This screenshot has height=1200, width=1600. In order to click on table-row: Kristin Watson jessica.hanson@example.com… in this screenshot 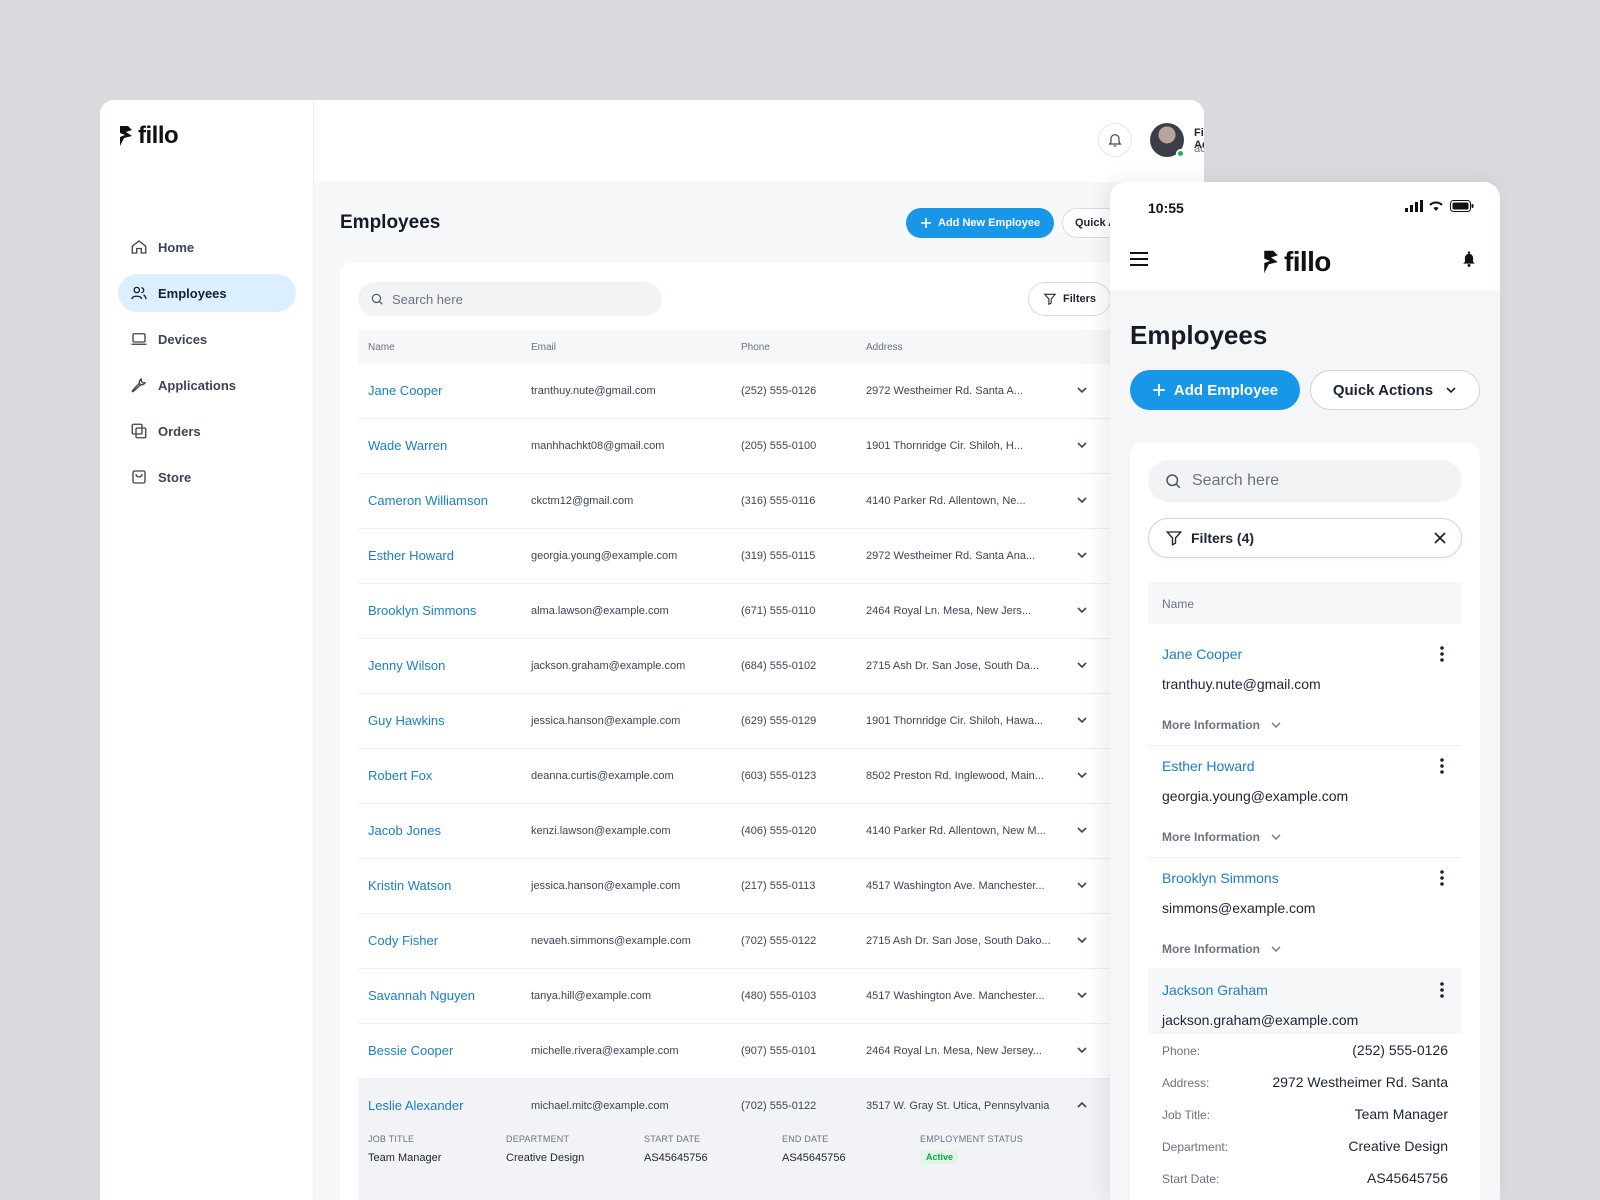, I will do `click(779, 886)`.